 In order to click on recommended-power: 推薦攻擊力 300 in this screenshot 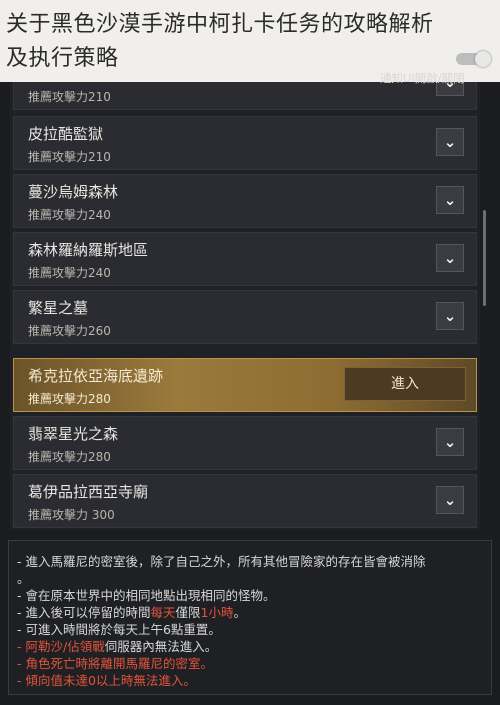, I will do `click(71, 515)`.